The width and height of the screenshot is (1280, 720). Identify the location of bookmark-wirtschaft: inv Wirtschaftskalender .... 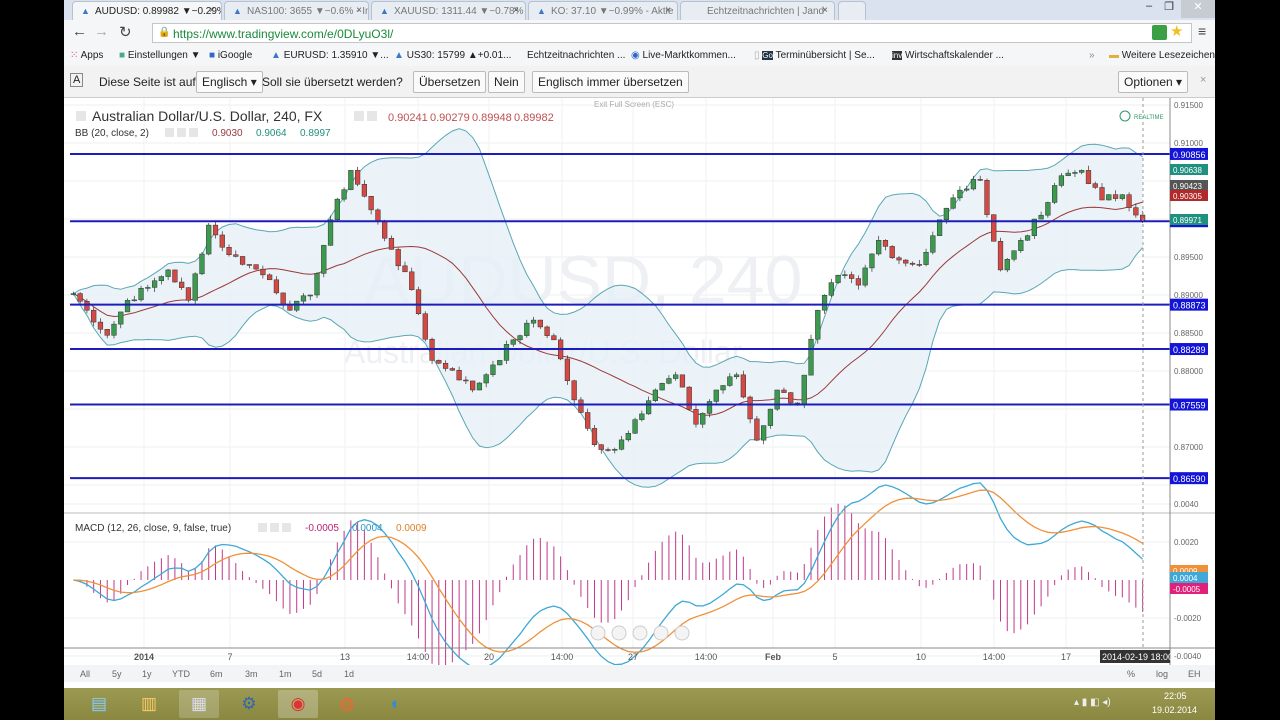
(948, 55).